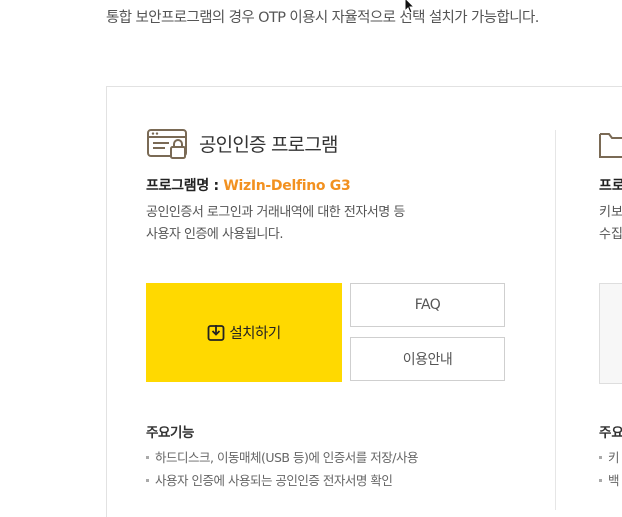 The image size is (622, 517). What do you see at coordinates (610, 186) in the screenshot?
I see `program-name-label: 프로` at bounding box center [610, 186].